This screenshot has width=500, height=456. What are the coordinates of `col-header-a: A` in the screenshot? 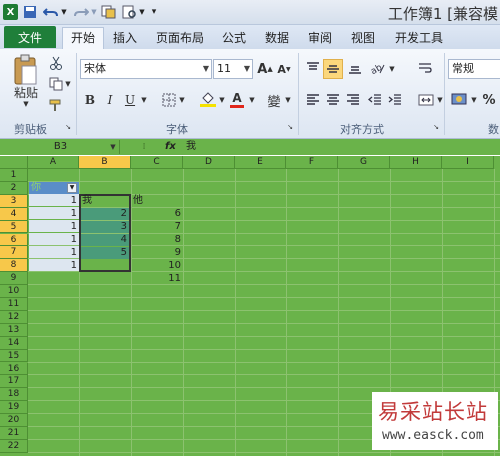 It's located at (53, 162).